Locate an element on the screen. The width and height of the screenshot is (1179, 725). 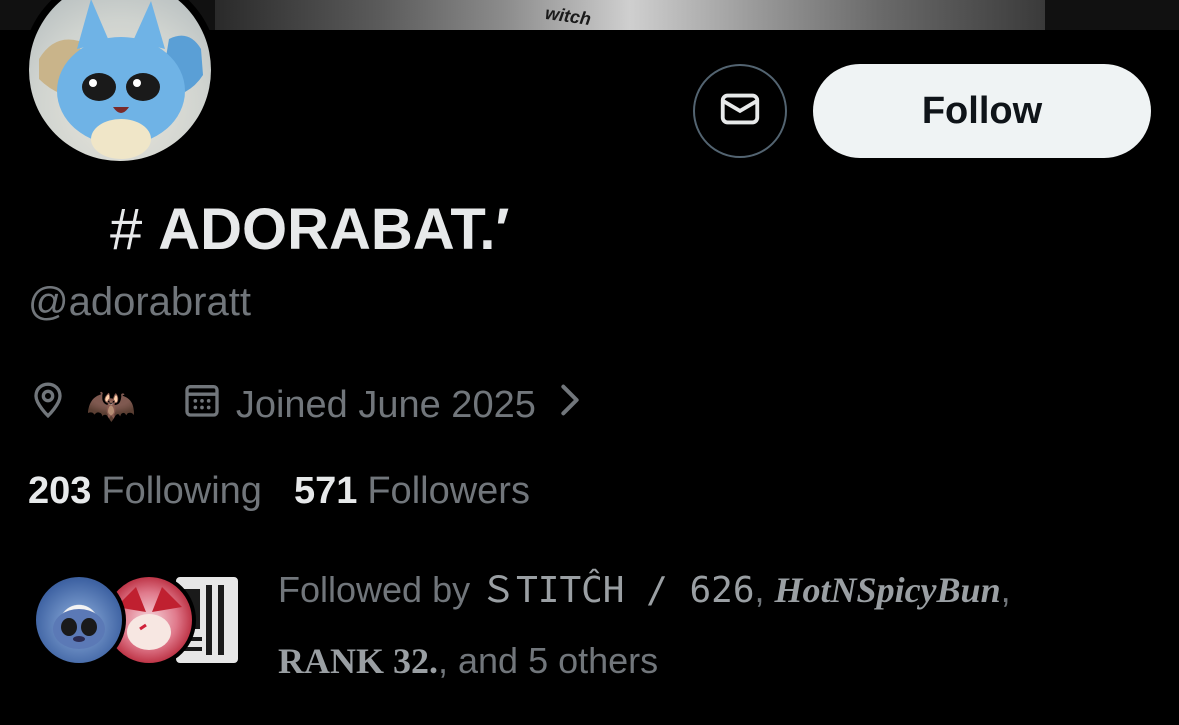
avatar-character-art is located at coordinates (121, 79).